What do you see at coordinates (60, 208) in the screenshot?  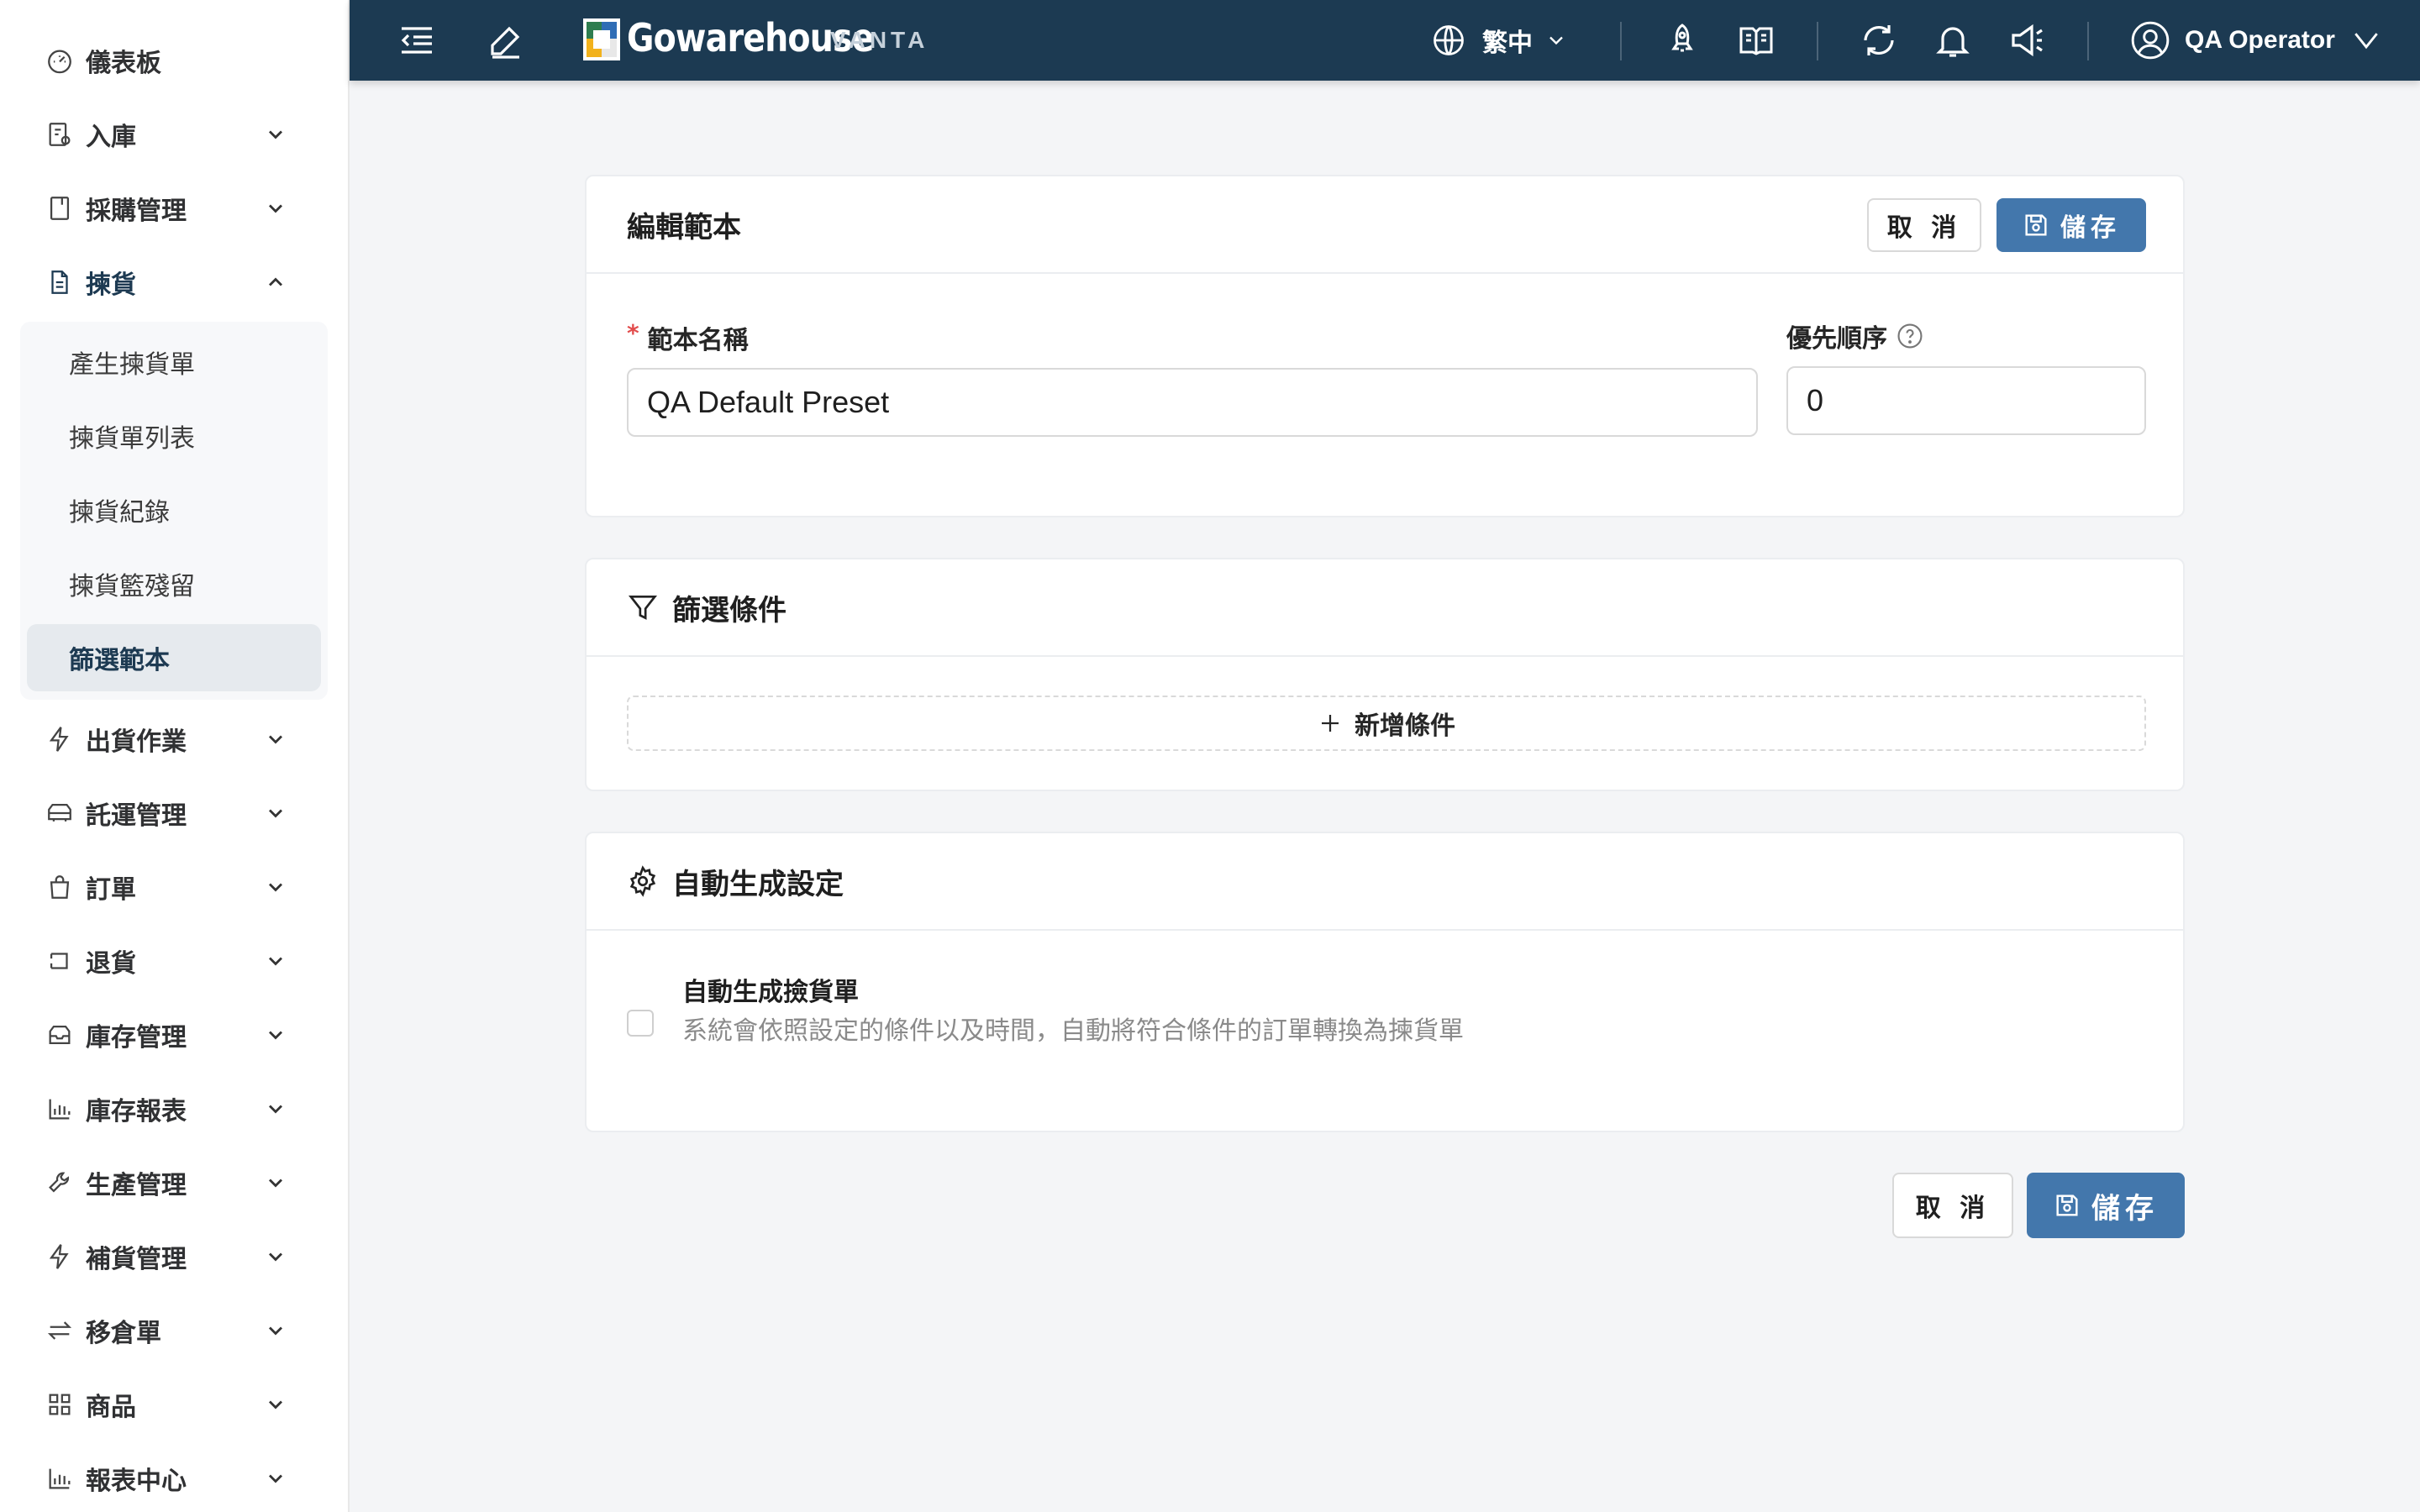 I see `purchase-icon` at bounding box center [60, 208].